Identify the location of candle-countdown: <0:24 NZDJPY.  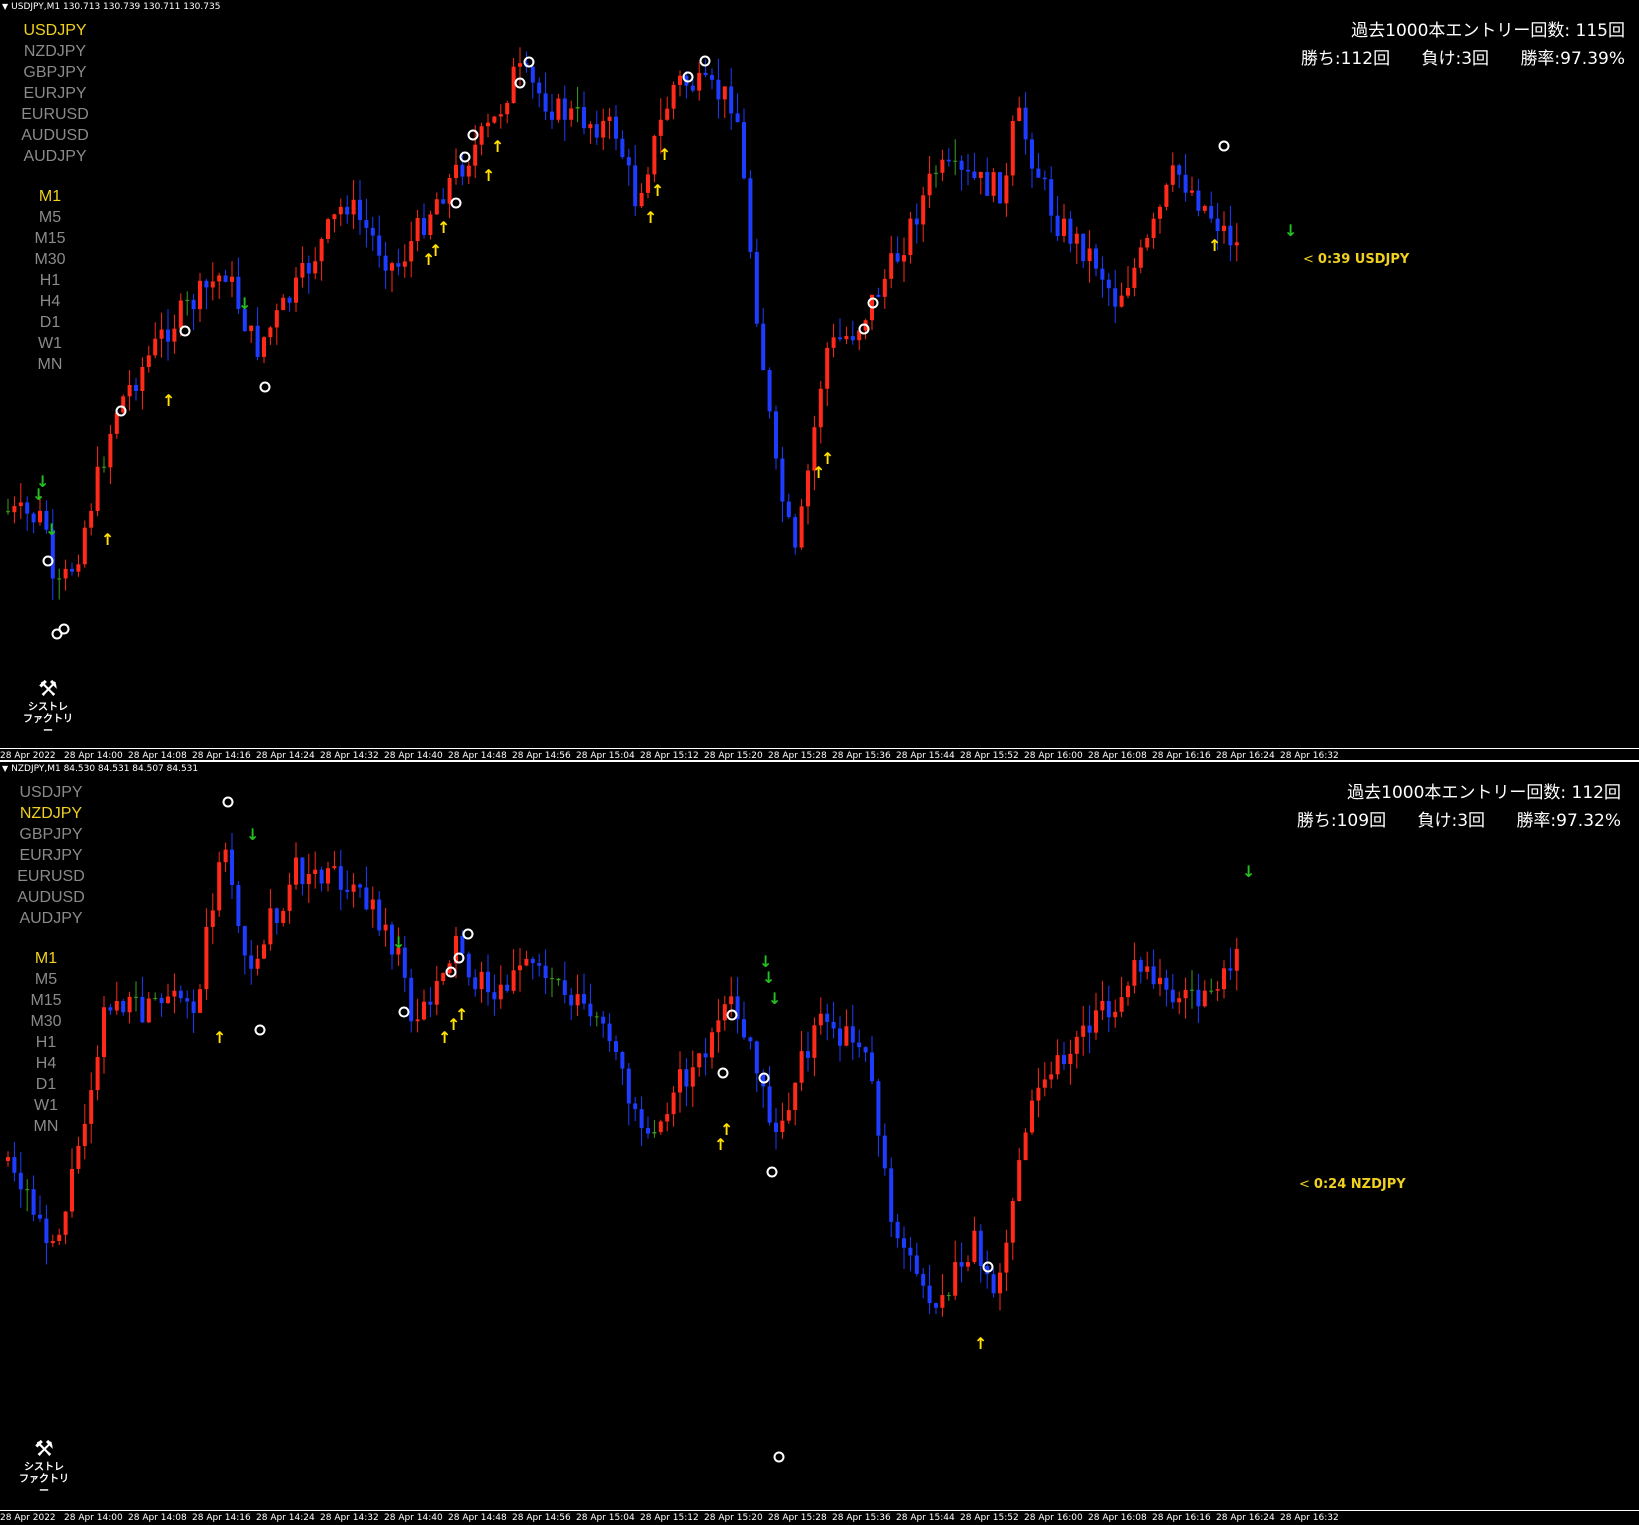
(1352, 1184).